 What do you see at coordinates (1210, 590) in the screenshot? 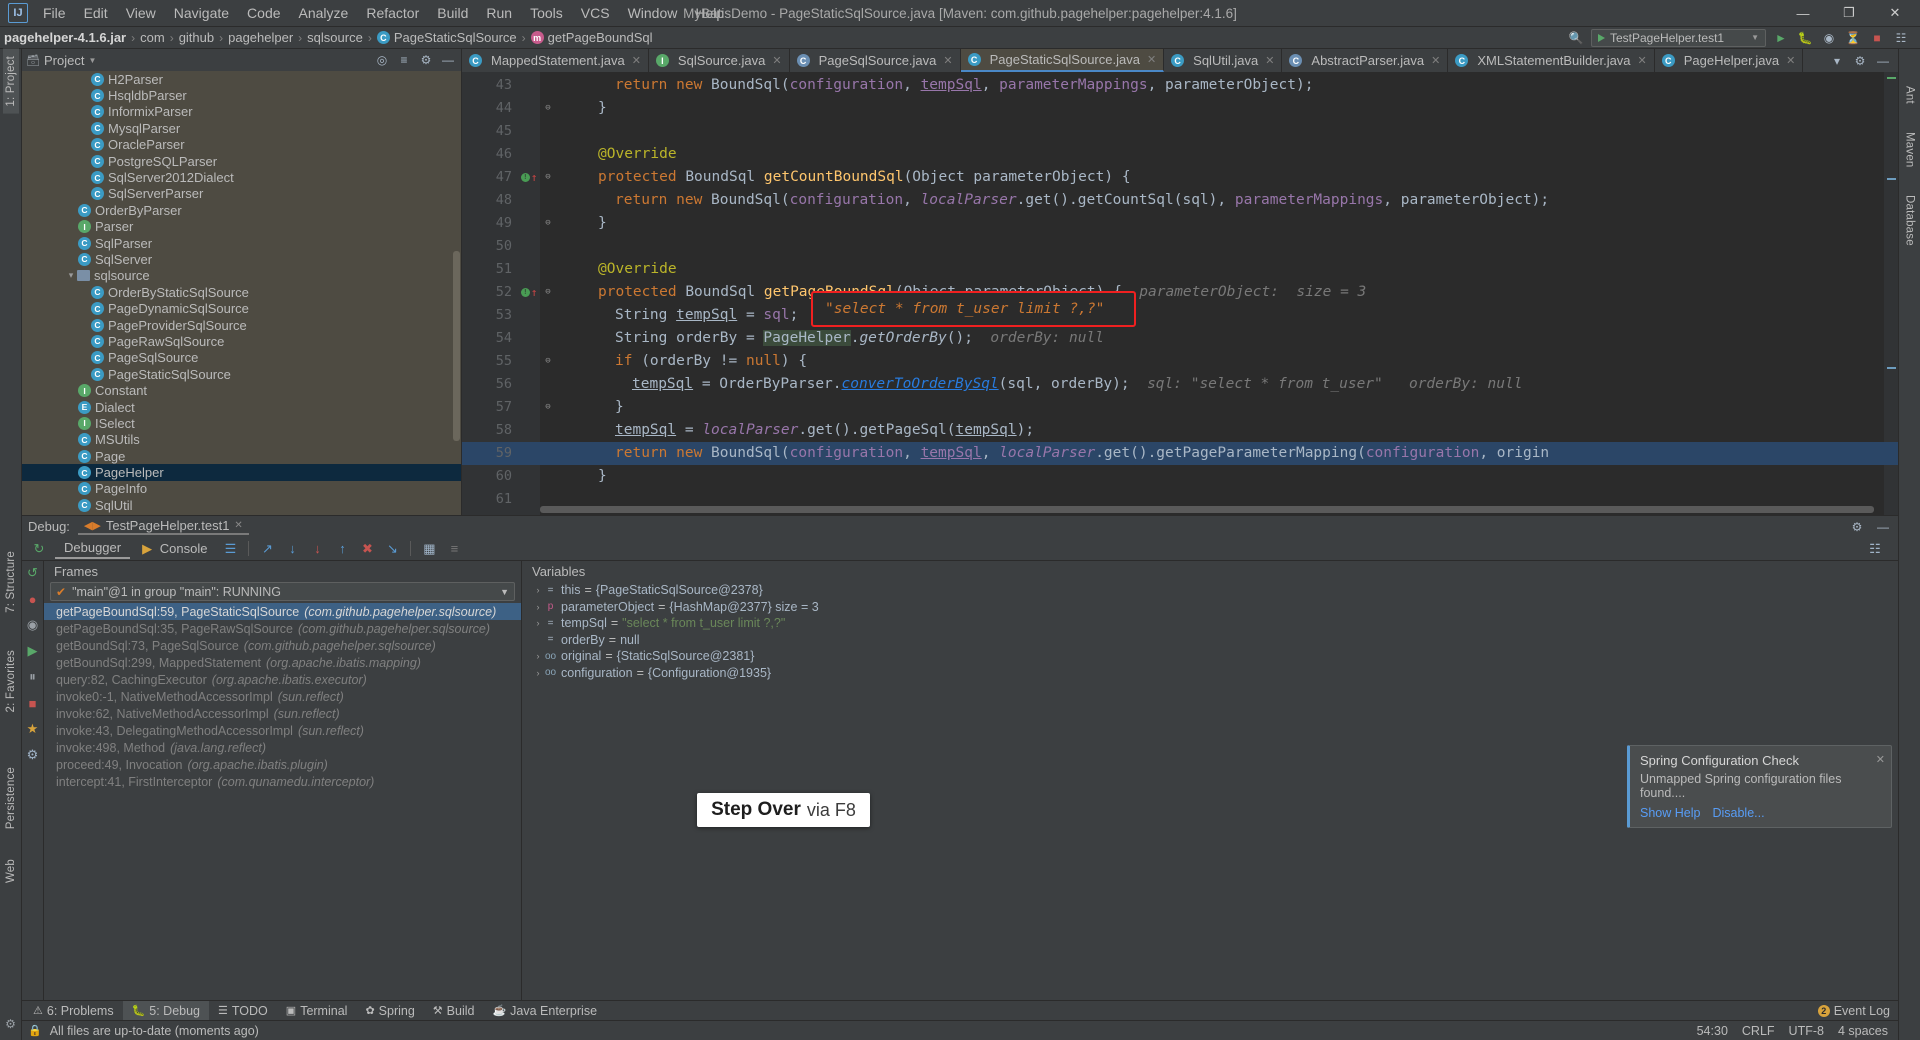
I see `variable-row-this: › = this = {PageStaticSqlSource@2378}` at bounding box center [1210, 590].